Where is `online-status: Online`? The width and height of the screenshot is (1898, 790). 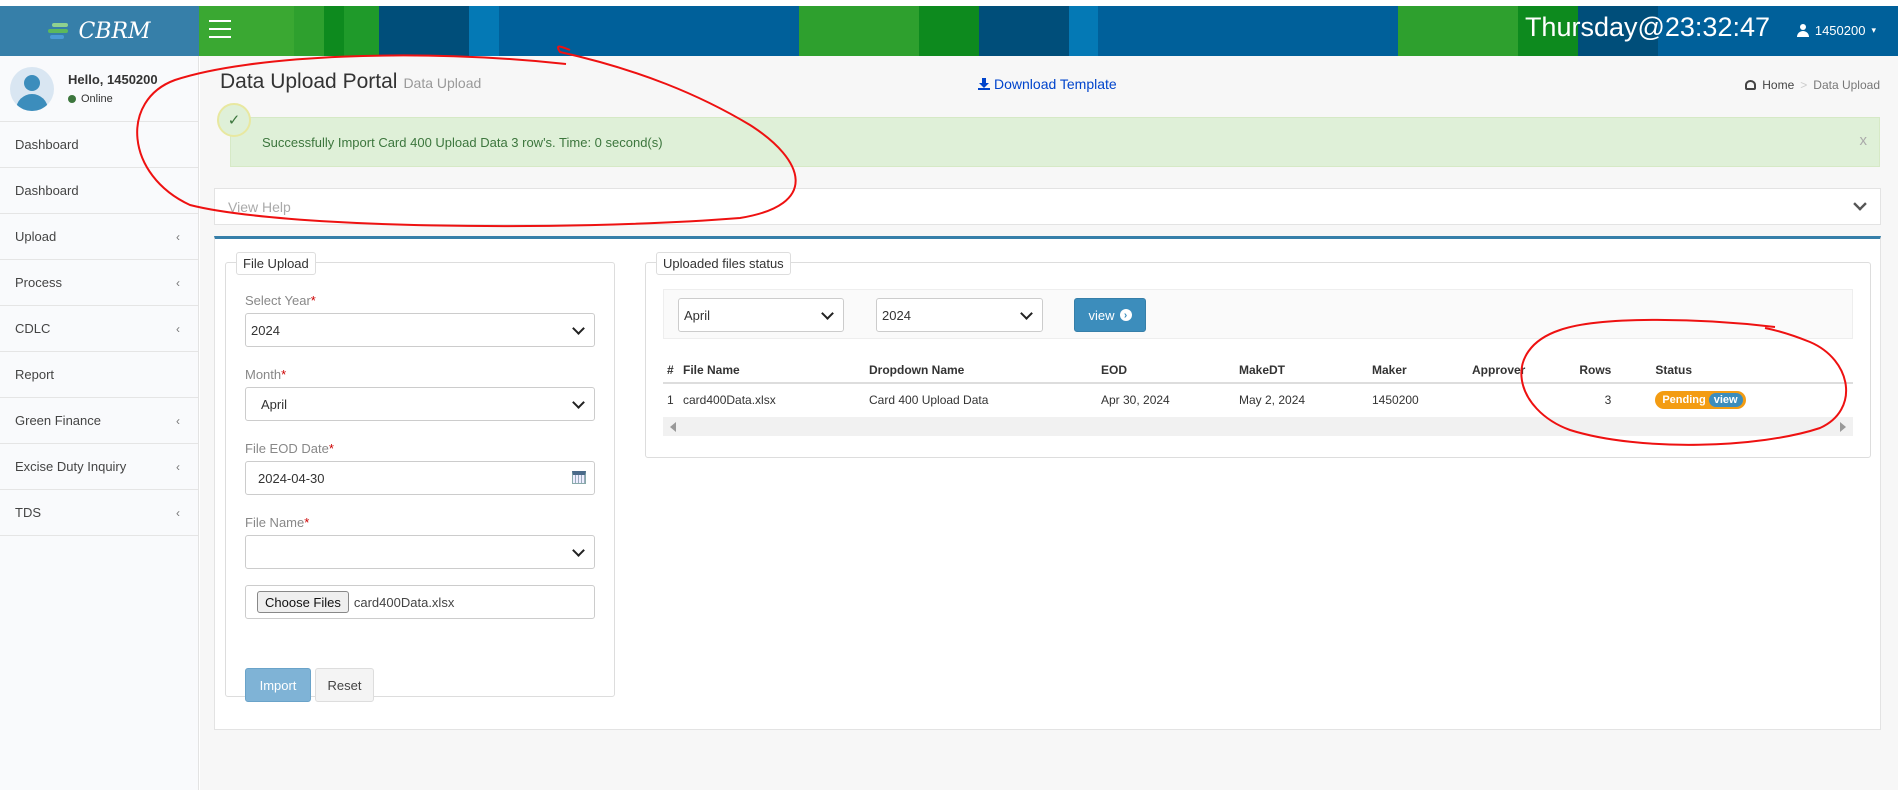 online-status: Online is located at coordinates (113, 99).